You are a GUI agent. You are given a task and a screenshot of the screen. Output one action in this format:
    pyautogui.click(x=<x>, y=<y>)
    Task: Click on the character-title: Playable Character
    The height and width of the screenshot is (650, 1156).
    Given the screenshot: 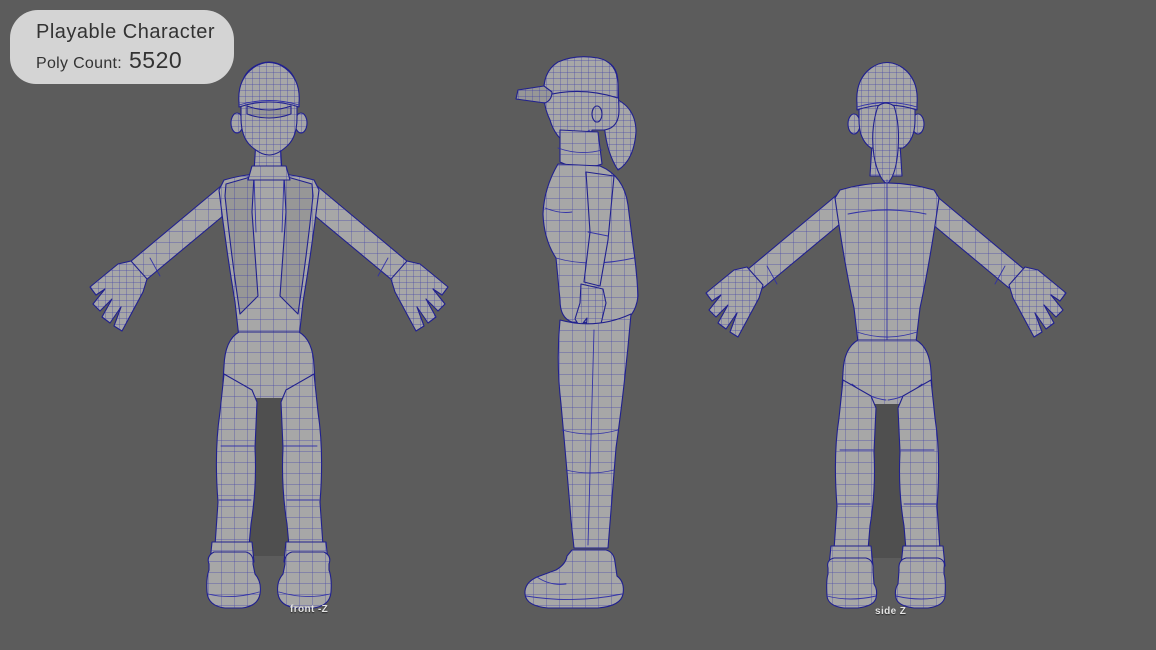 What is the action you would take?
    pyautogui.click(x=126, y=32)
    